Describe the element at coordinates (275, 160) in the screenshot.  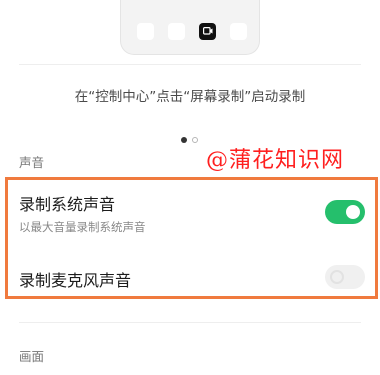
I see `watermark: @蒲花知识网` at that location.